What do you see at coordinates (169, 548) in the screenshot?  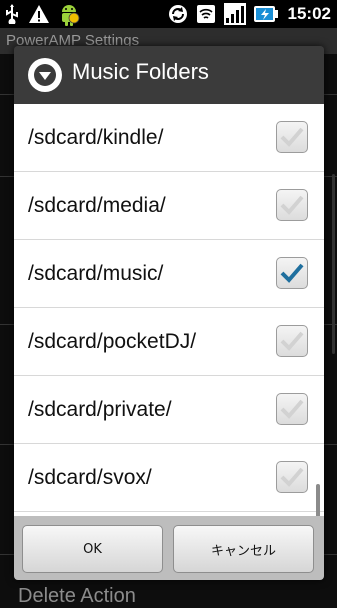 I see `dialog-button-bar: OK キャンセル` at bounding box center [169, 548].